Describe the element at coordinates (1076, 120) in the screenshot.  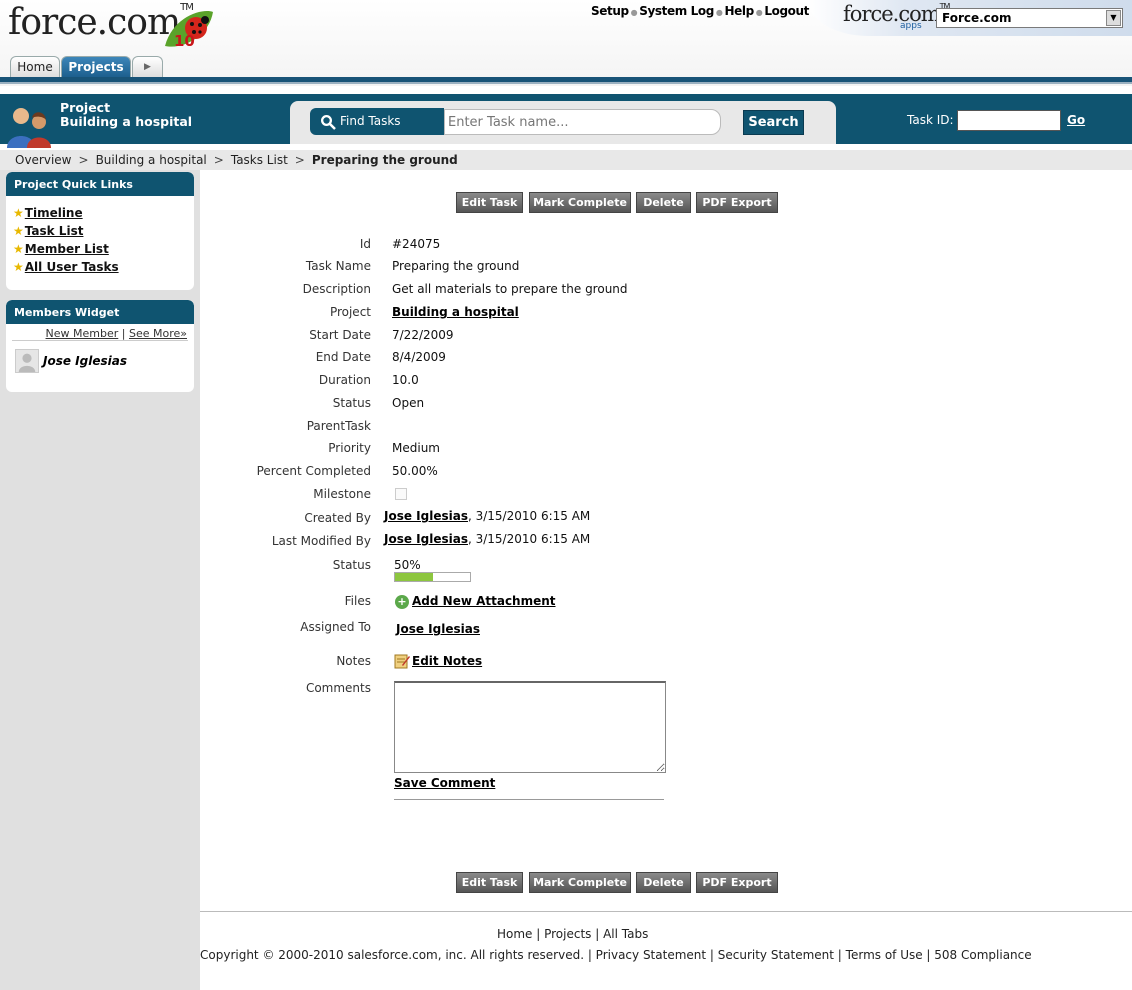
I see `go-link: Go` at that location.